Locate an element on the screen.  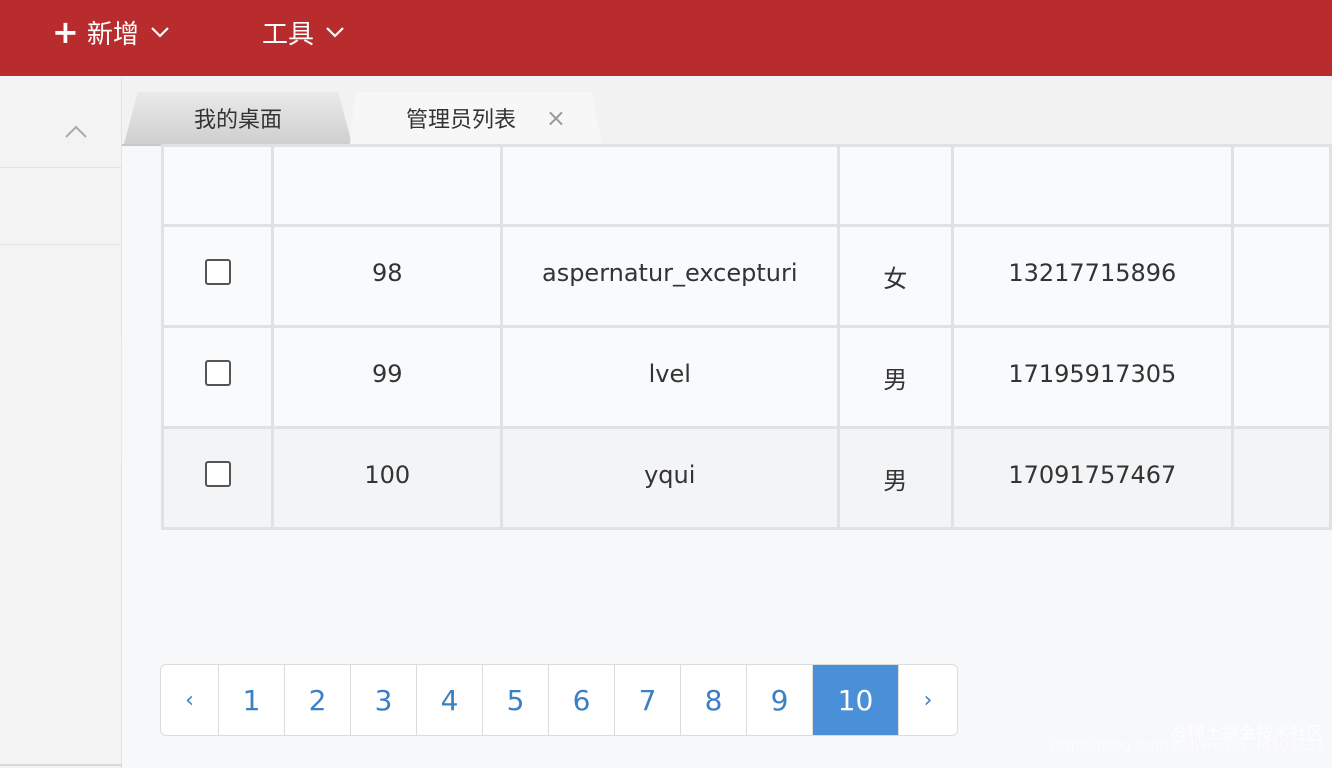
tools-menu: 工具 is located at coordinates (304, 32).